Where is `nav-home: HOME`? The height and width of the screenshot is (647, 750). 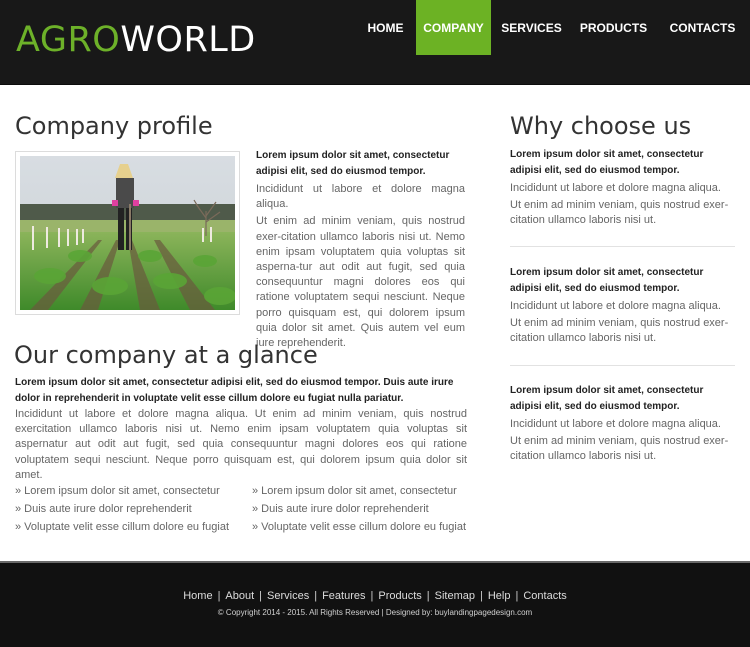
nav-home: HOME is located at coordinates (385, 27).